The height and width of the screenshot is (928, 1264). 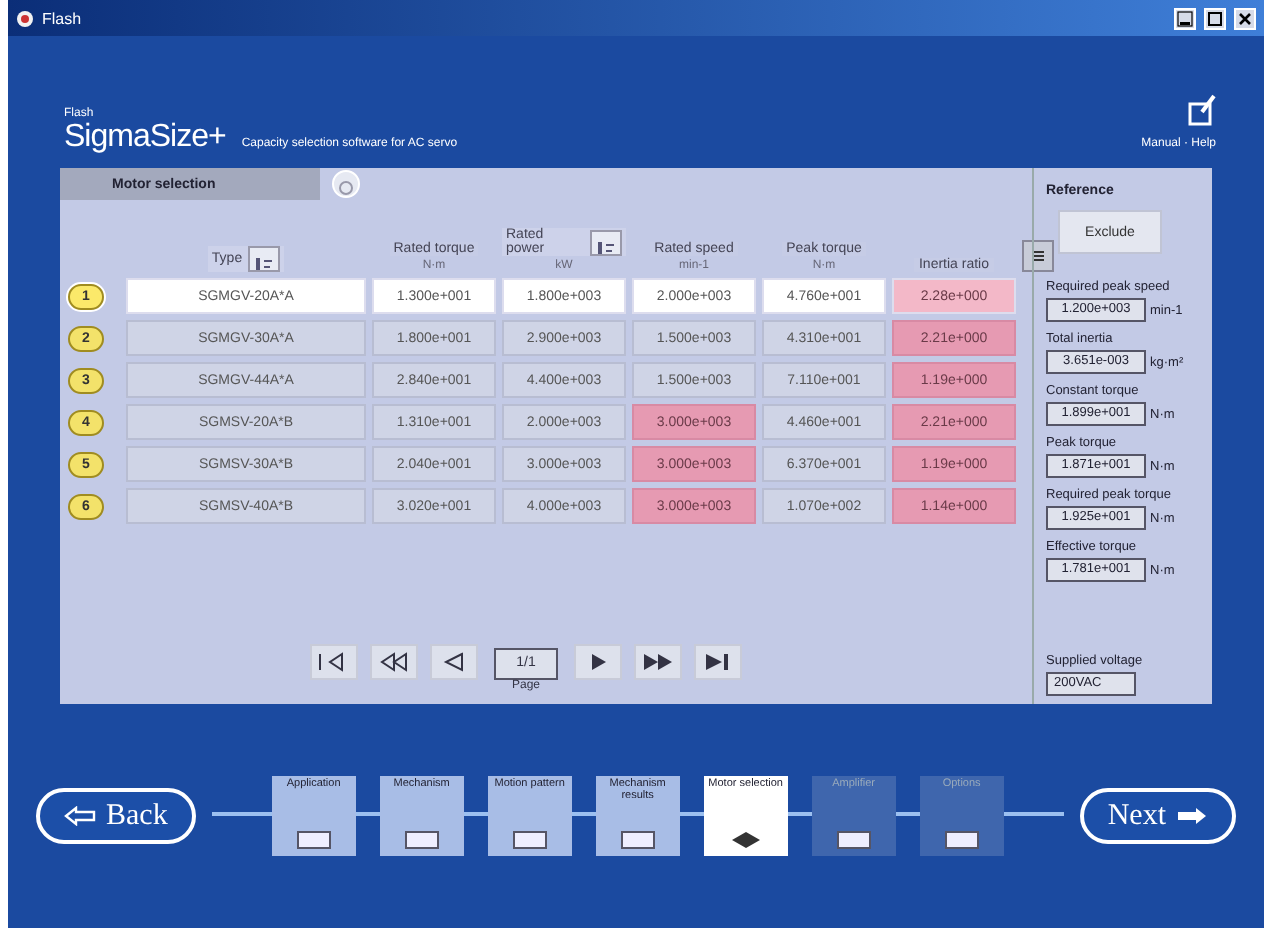 What do you see at coordinates (62, 18) in the screenshot?
I see `window-title: Flash` at bounding box center [62, 18].